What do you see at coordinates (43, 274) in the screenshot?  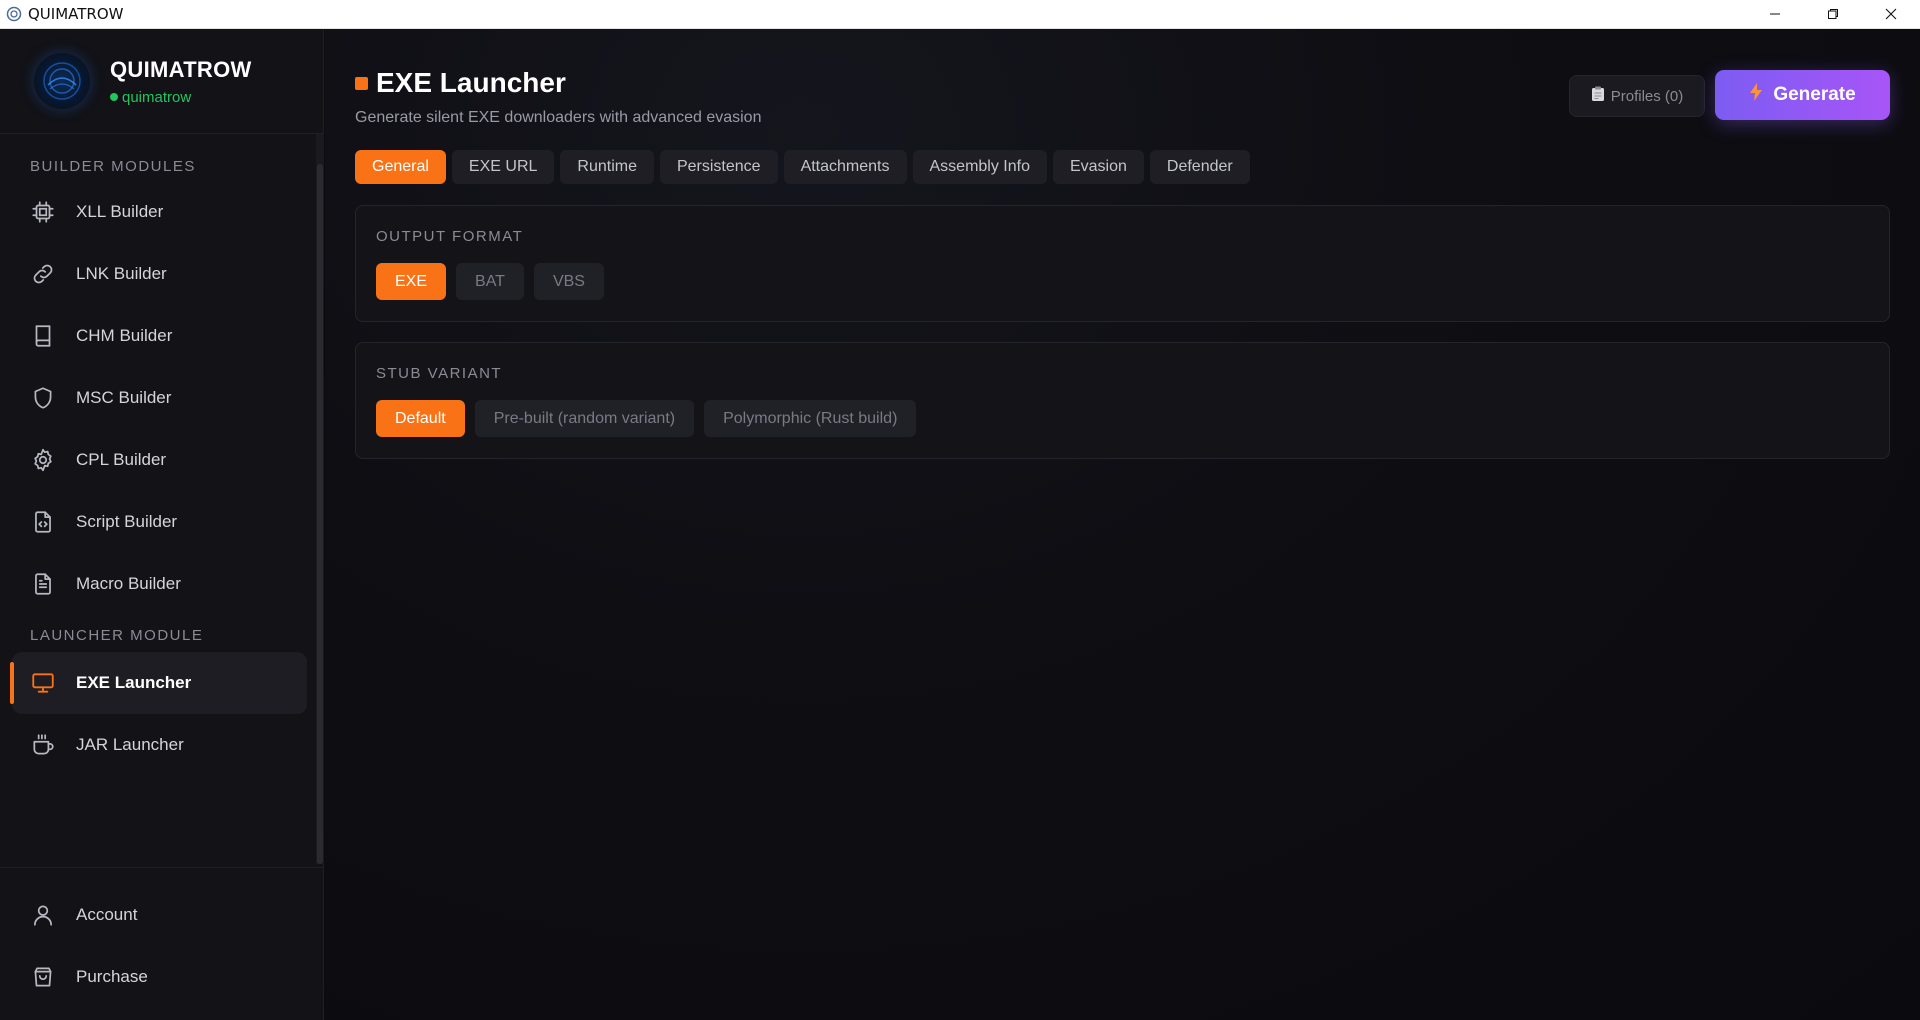 I see `link-icon` at bounding box center [43, 274].